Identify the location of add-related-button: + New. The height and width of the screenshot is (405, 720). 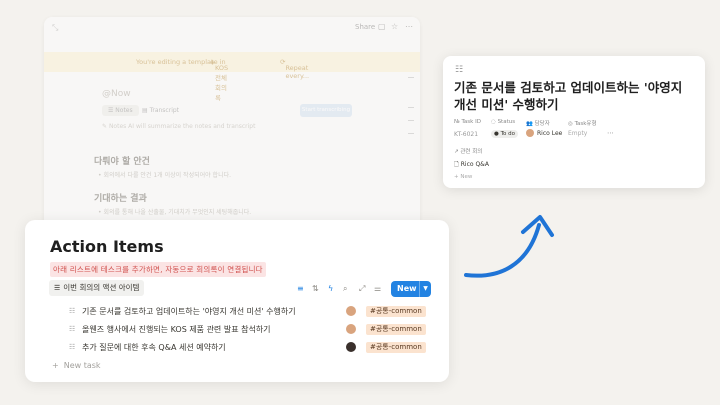
(463, 177).